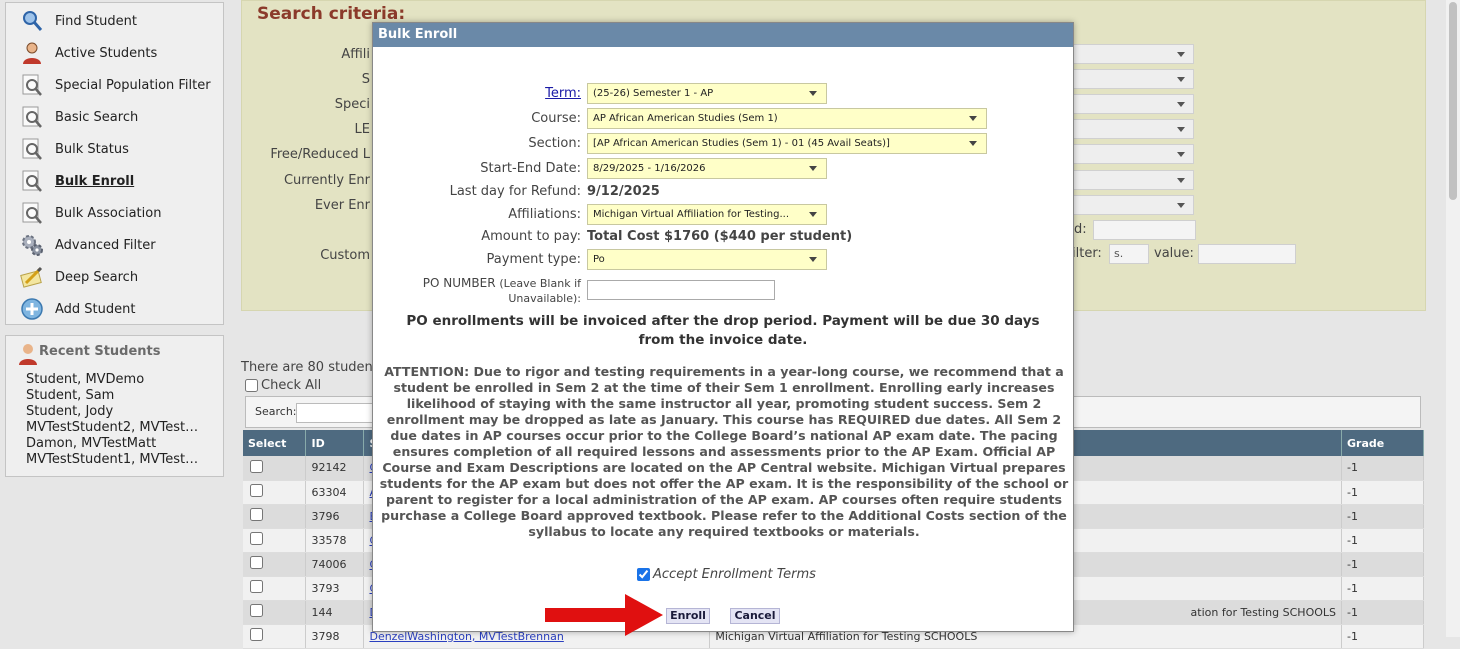 This screenshot has width=1460, height=649. I want to click on sidebar-item-basic-search: Basic Search, so click(114, 117).